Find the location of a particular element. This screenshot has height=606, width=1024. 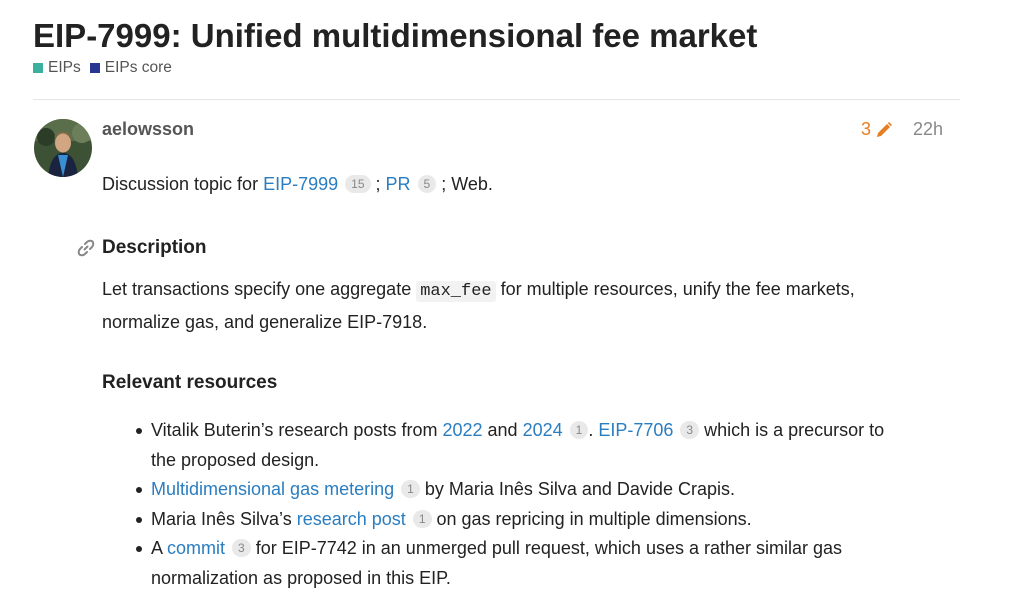

resource-text: A is located at coordinates (159, 548).